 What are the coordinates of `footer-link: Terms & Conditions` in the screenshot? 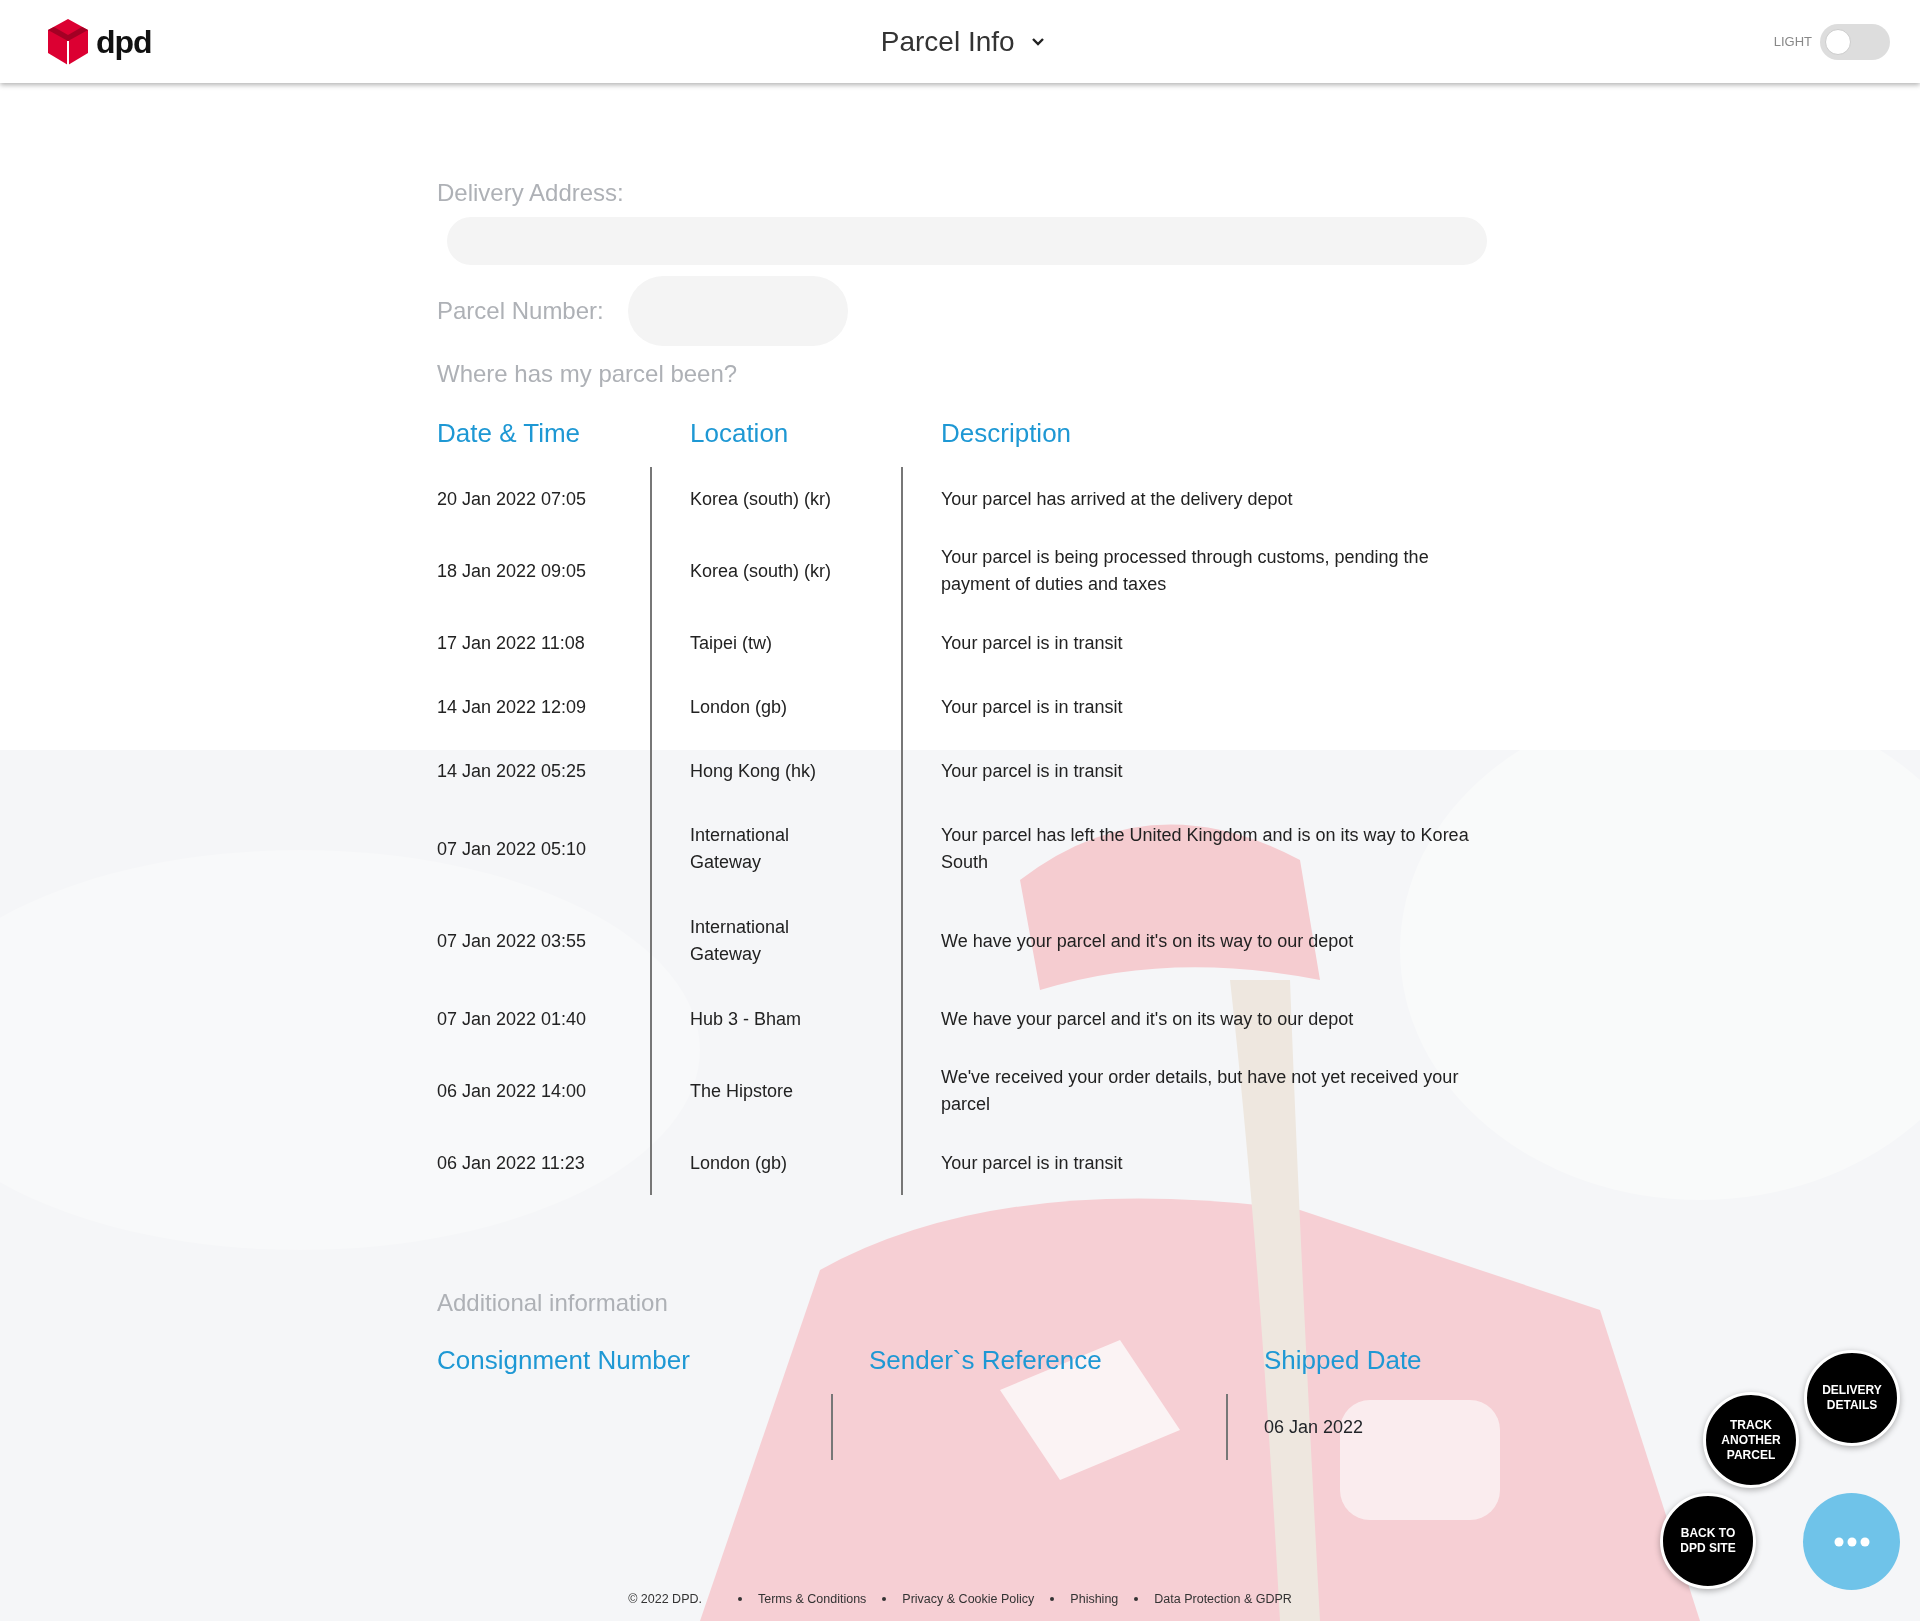 It's located at (812, 1599).